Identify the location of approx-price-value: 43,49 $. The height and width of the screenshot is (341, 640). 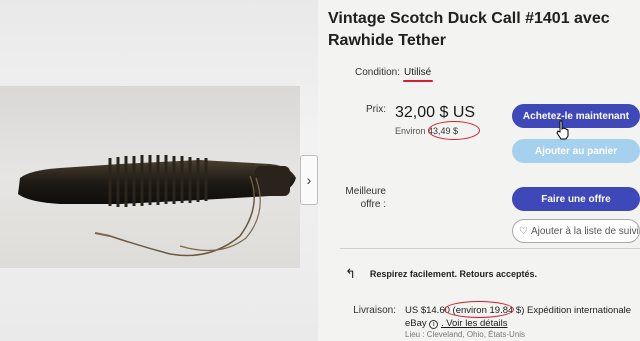
(443, 131).